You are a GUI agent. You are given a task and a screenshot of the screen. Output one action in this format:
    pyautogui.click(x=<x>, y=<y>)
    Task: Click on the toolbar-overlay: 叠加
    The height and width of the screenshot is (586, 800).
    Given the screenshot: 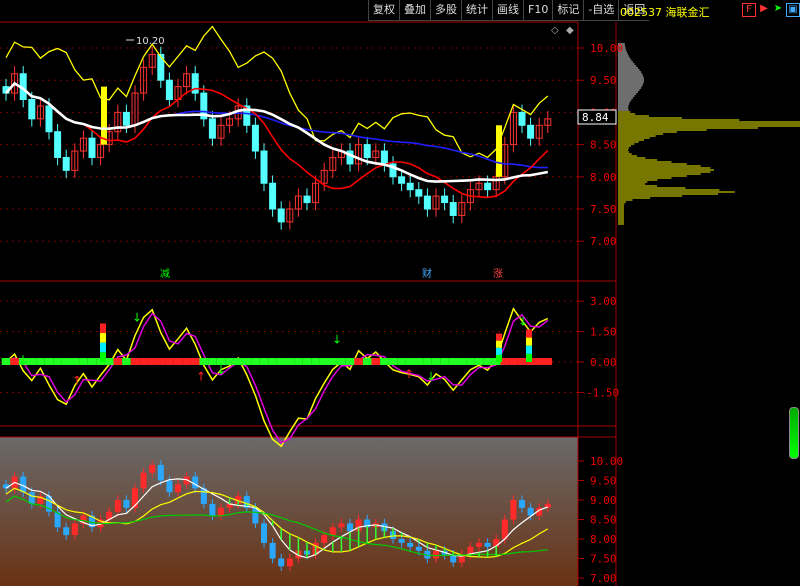 What is the action you would take?
    pyautogui.click(x=414, y=10)
    